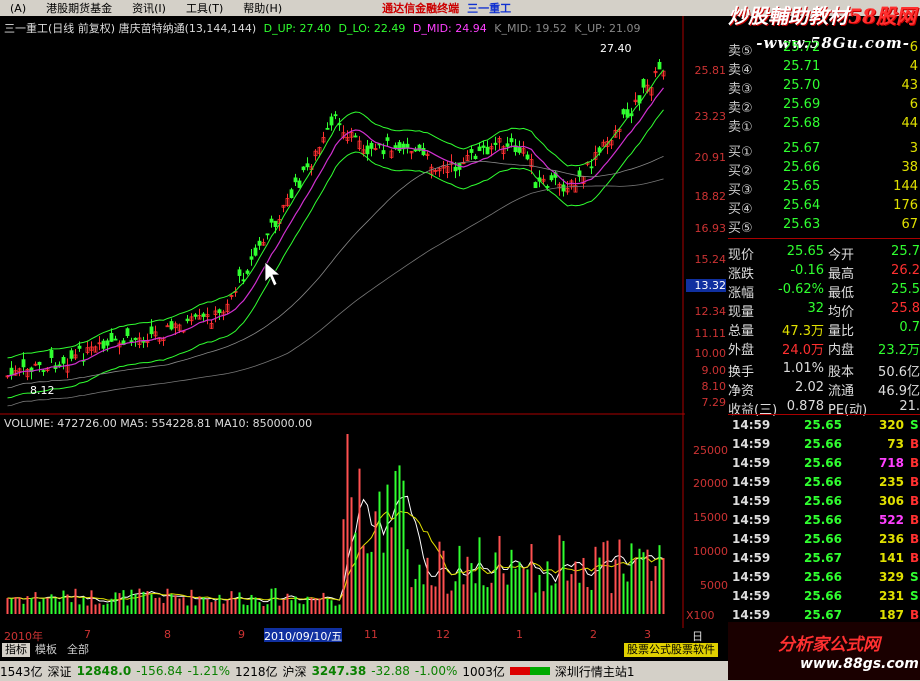 The image size is (920, 681). What do you see at coordinates (740, 108) in the screenshot?
I see `order-level-label: 卖②` at bounding box center [740, 108].